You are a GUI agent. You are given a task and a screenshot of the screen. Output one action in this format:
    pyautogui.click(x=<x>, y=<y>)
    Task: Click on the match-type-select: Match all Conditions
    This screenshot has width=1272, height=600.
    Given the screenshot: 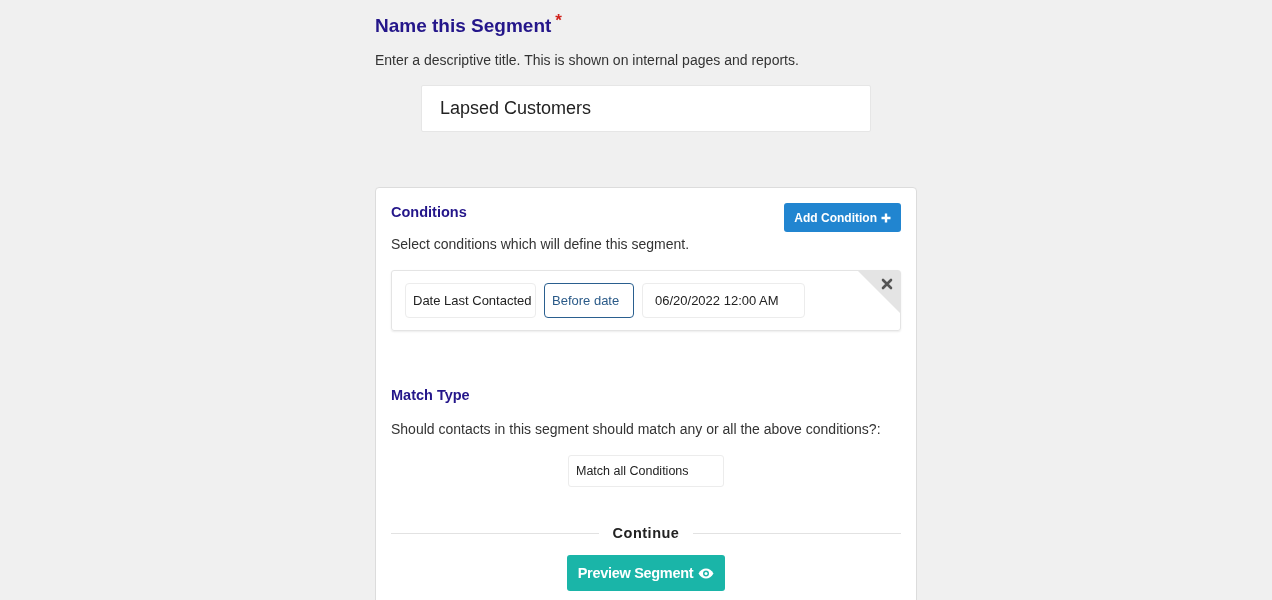 What is the action you would take?
    pyautogui.click(x=646, y=471)
    